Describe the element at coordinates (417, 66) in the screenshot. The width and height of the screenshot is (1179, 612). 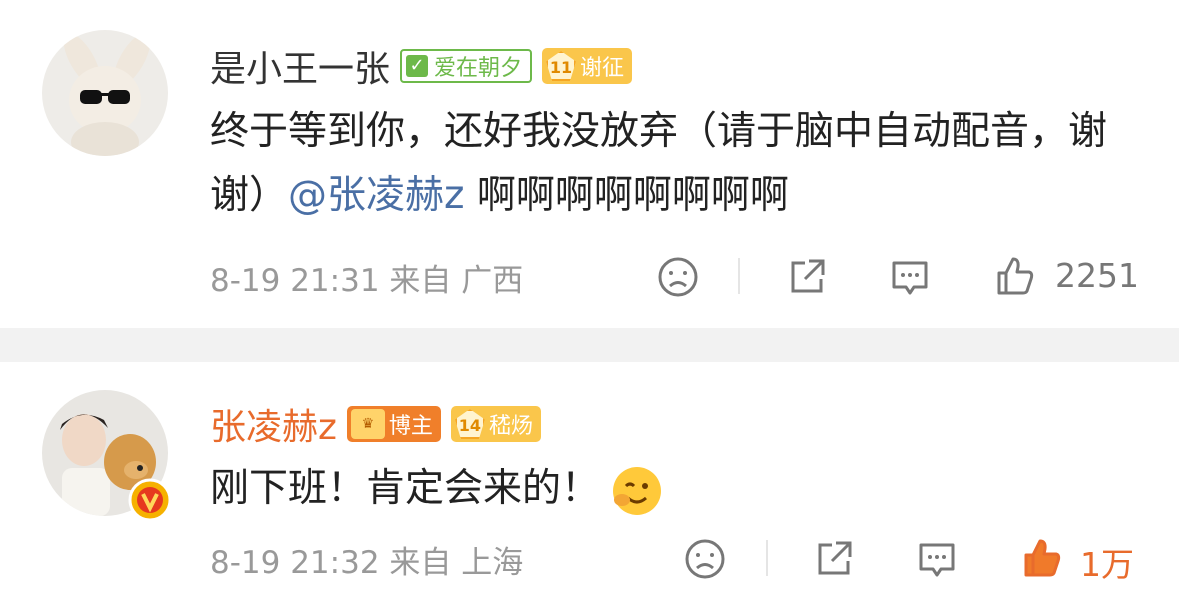
I see `check-icon: ✓` at that location.